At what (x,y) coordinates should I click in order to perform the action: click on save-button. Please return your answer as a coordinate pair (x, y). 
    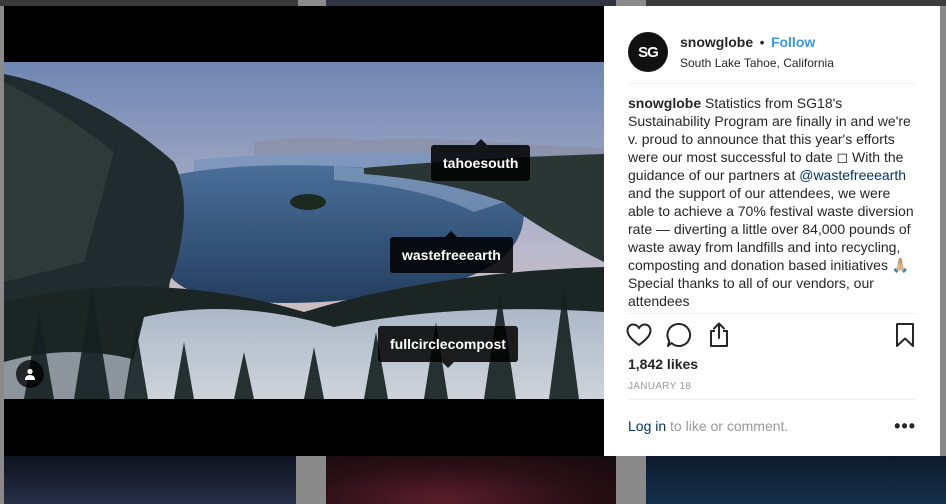
    Looking at the image, I should click on (905, 335).